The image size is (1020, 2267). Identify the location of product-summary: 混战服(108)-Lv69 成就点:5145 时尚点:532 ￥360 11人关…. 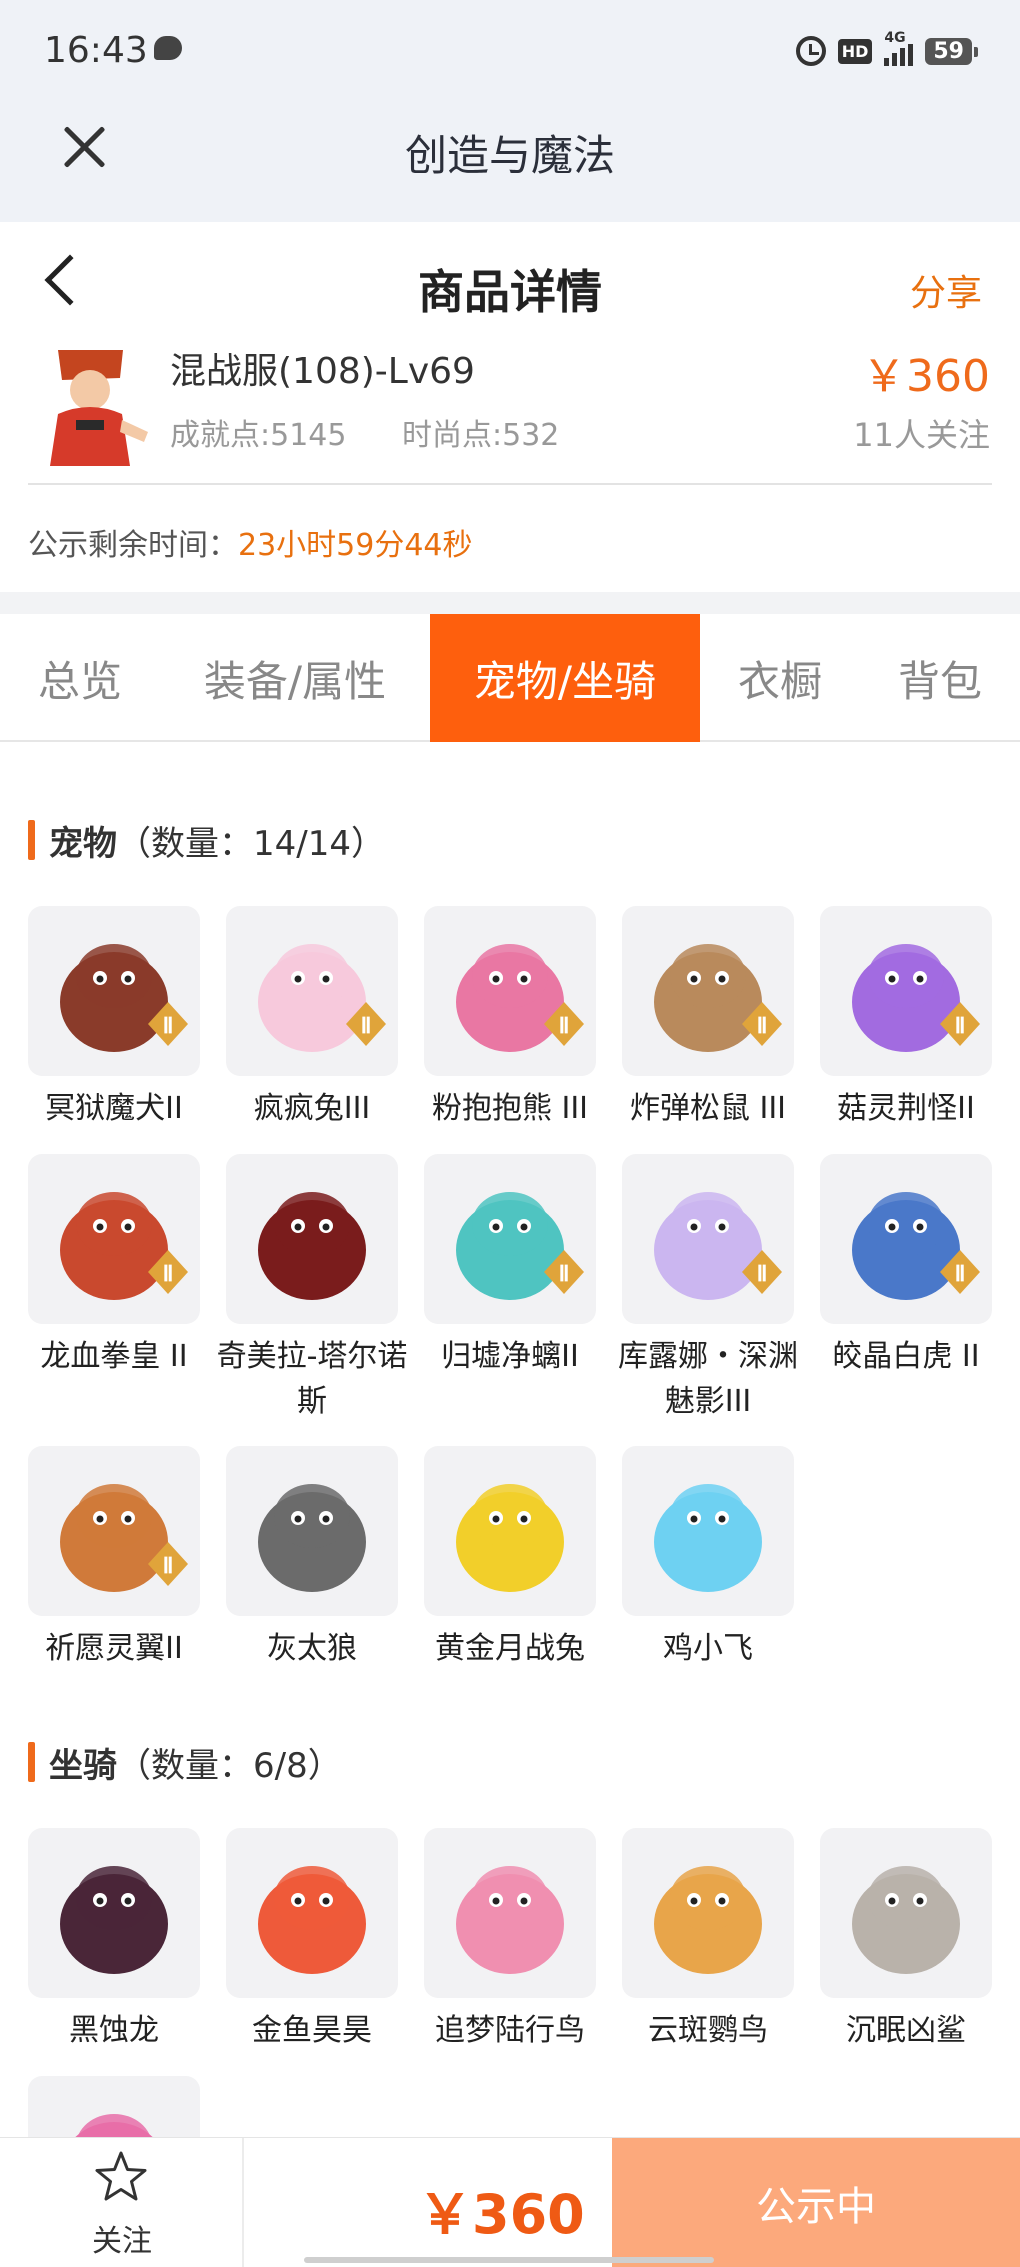
(510, 412).